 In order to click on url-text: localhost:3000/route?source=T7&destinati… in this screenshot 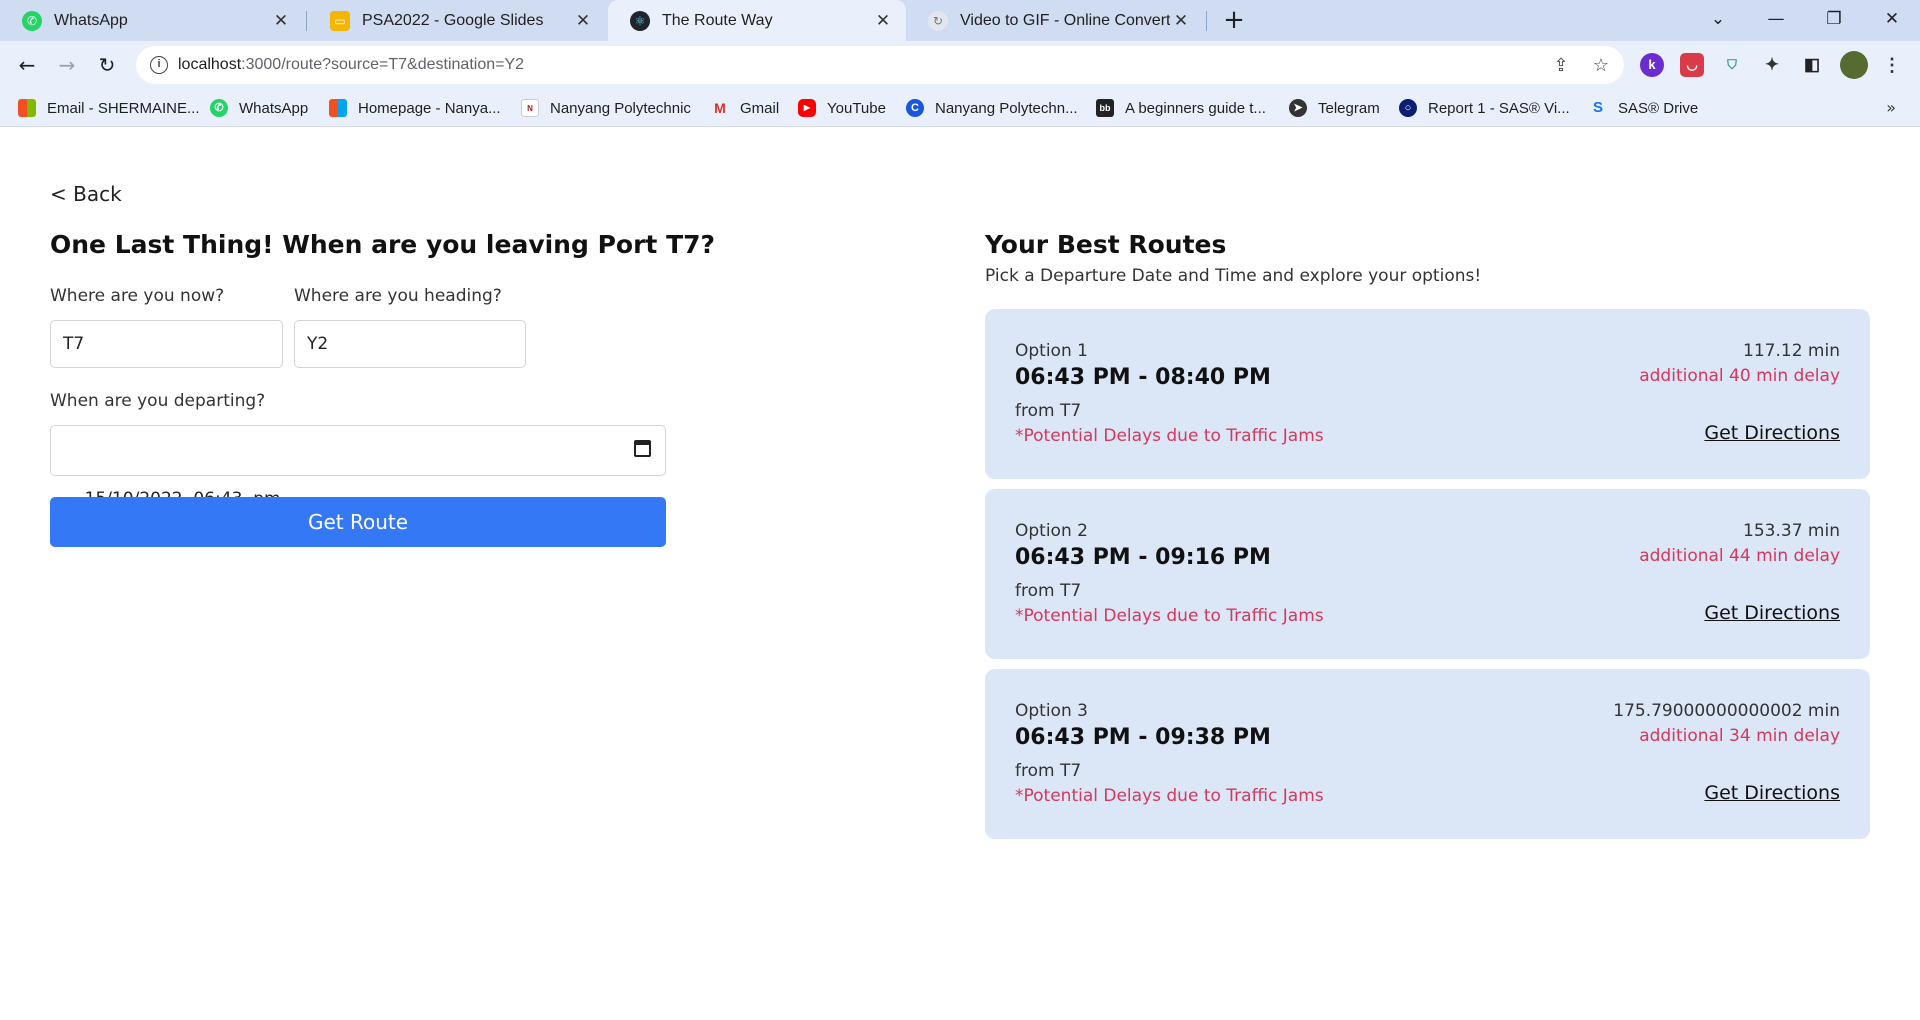, I will do `click(351, 65)`.